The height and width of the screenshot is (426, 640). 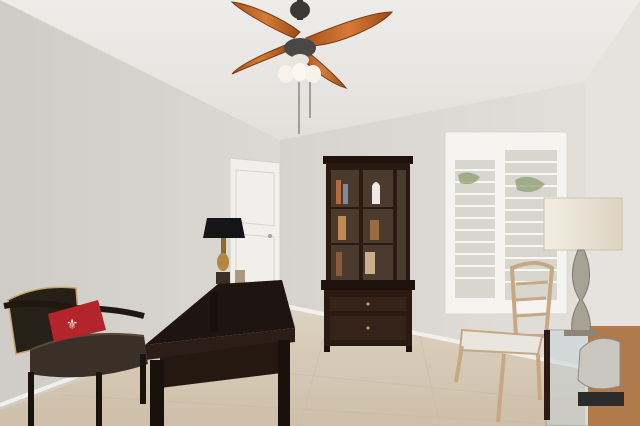 I want to click on curio-cabinet, so click(x=368, y=254).